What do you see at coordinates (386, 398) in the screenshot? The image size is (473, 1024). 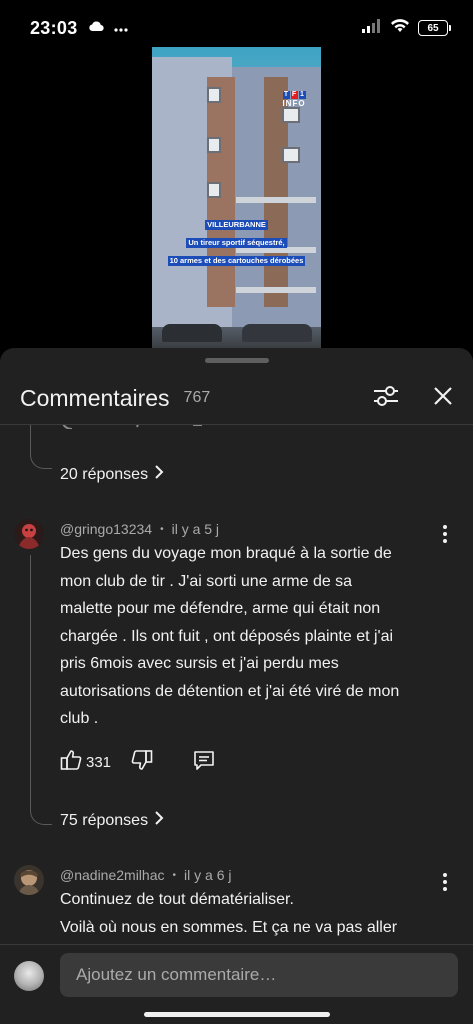 I see `filter-sliders-icon` at bounding box center [386, 398].